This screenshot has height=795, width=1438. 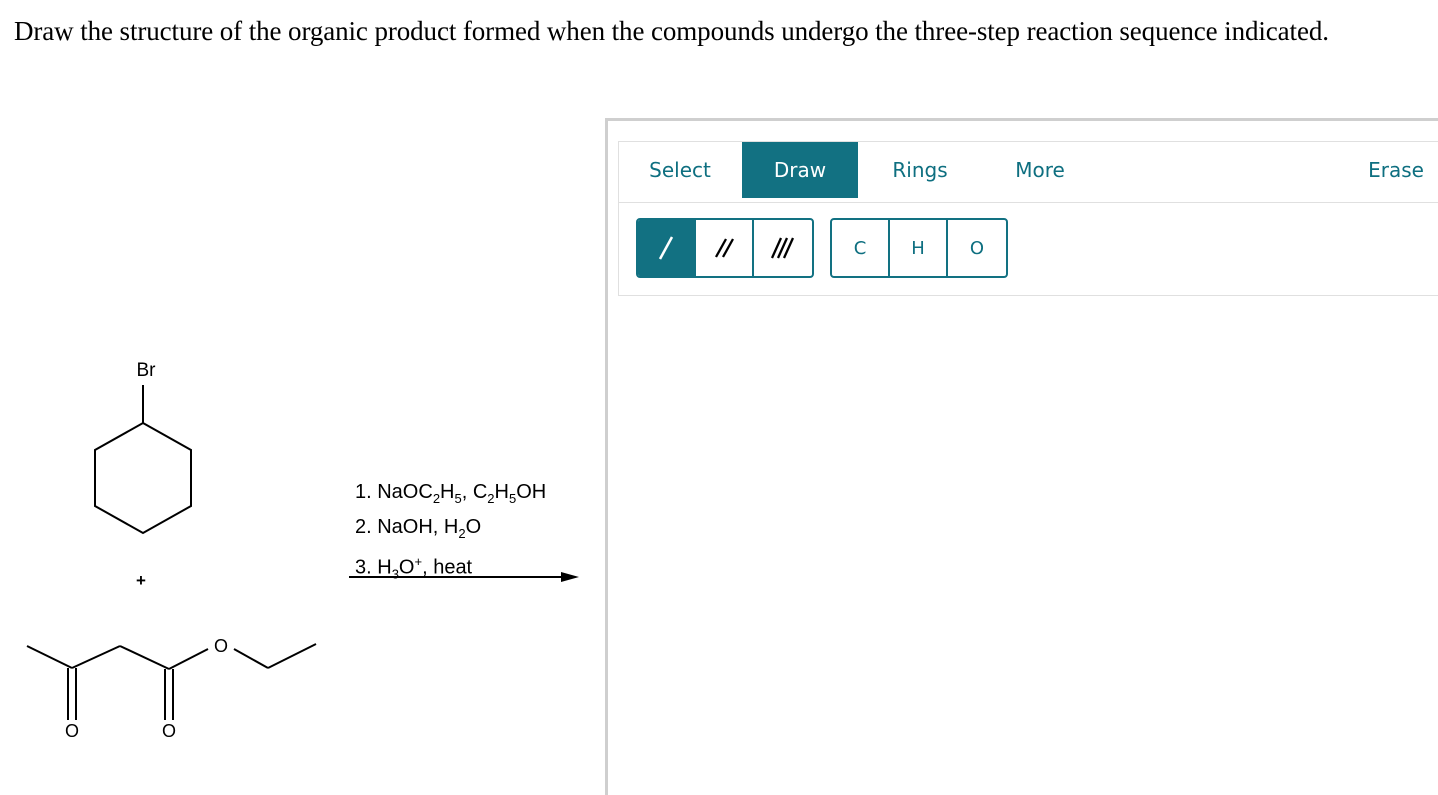 What do you see at coordinates (531, 492) in the screenshot?
I see `reagent-text: OH` at bounding box center [531, 492].